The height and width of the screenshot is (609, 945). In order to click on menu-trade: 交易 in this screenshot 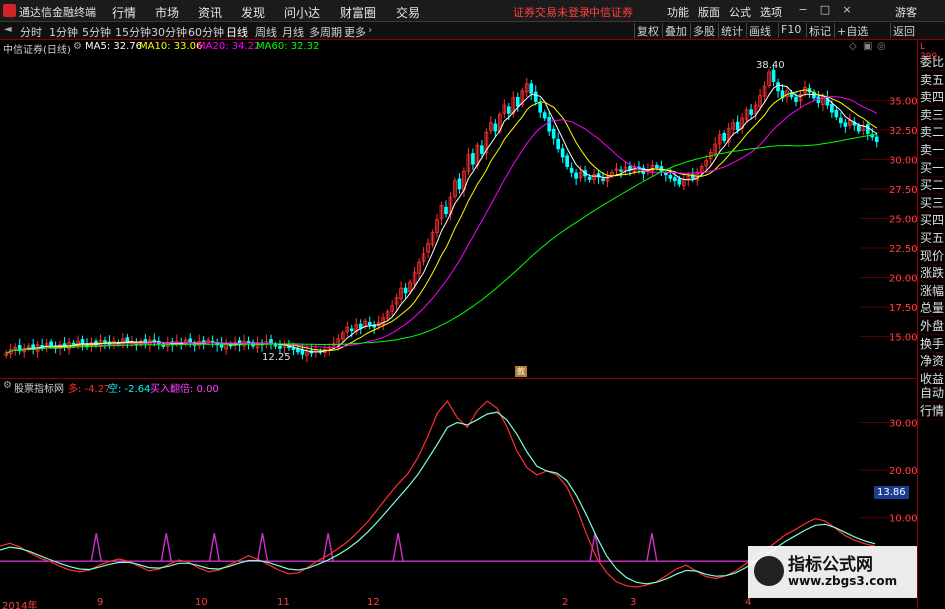, I will do `click(408, 12)`.